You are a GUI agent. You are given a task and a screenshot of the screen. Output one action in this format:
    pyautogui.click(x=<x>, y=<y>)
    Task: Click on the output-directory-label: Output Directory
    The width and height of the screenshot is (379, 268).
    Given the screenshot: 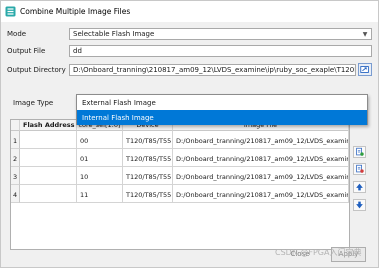 What is the action you would take?
    pyautogui.click(x=36, y=70)
    